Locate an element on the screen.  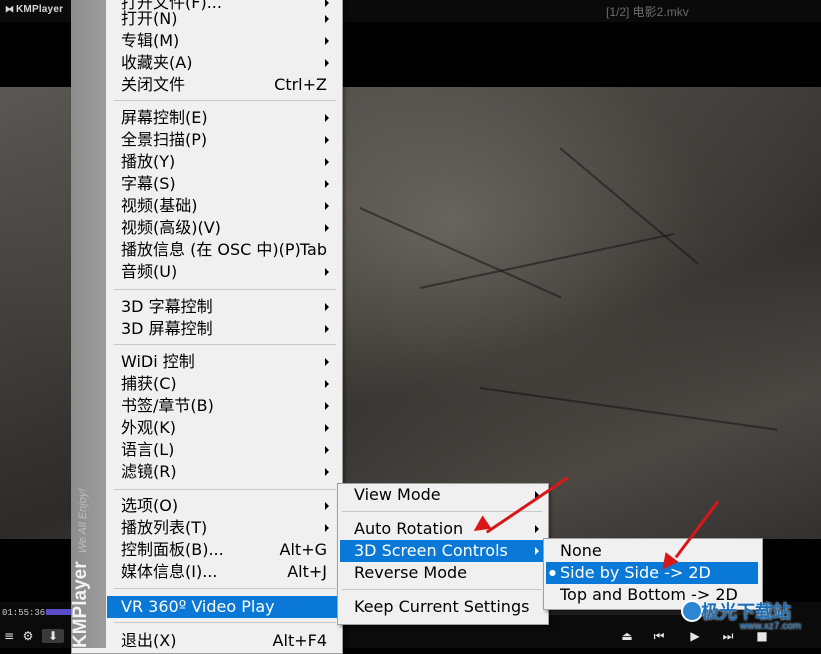
main-menu-item: 播放信息 (在 OSC 中)(P) Tab is located at coordinates (224, 250).